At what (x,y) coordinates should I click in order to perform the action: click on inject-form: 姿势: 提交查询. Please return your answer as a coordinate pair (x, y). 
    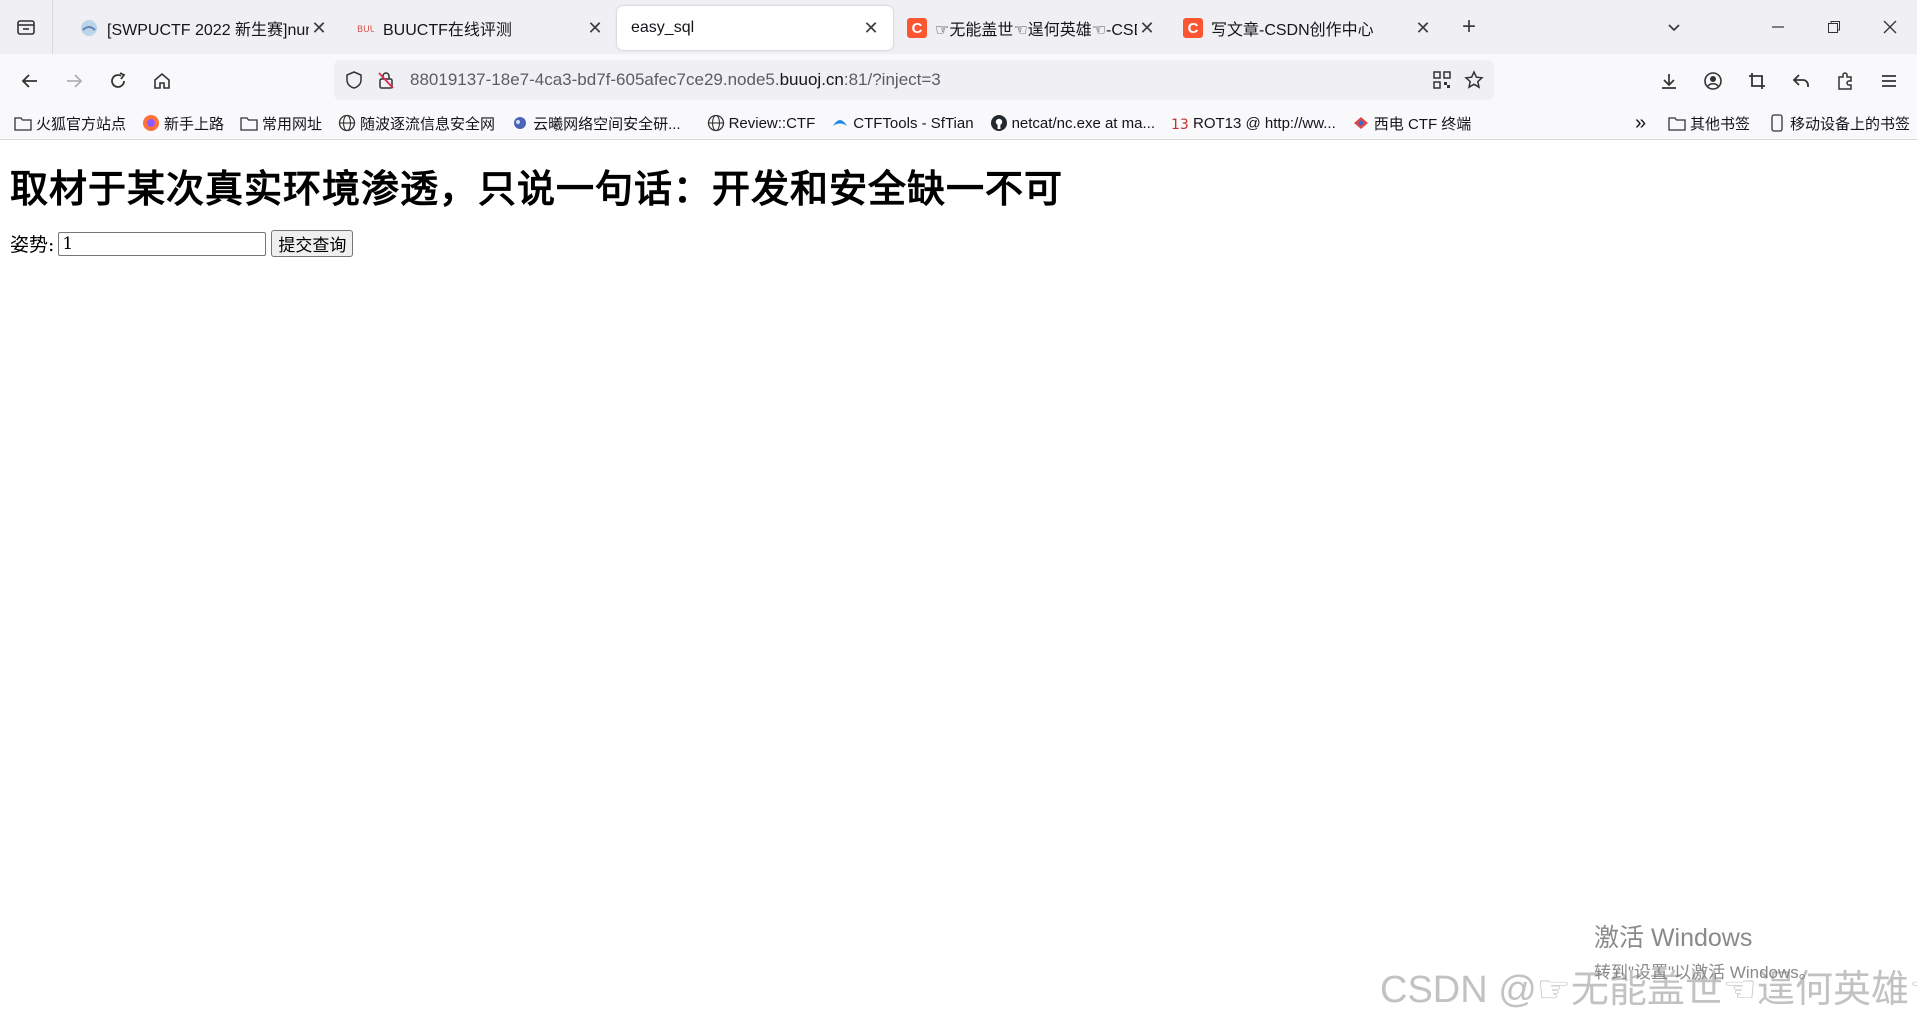
    Looking at the image, I should click on (182, 243).